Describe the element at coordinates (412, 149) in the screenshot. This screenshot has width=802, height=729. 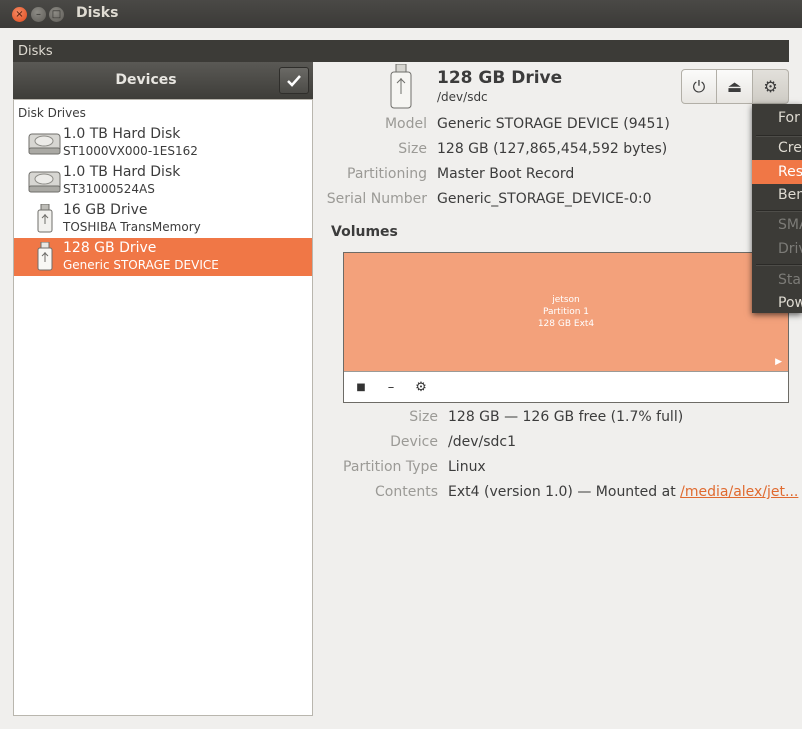
I see `size-label: Size` at that location.